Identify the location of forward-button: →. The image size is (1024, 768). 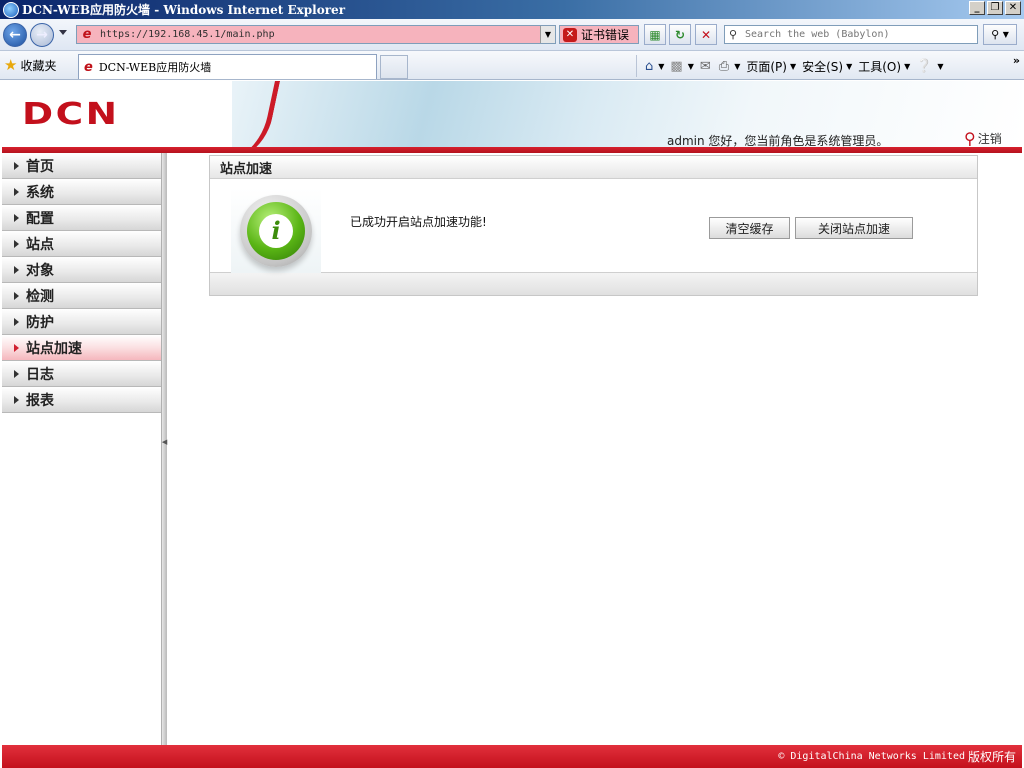
(42, 35).